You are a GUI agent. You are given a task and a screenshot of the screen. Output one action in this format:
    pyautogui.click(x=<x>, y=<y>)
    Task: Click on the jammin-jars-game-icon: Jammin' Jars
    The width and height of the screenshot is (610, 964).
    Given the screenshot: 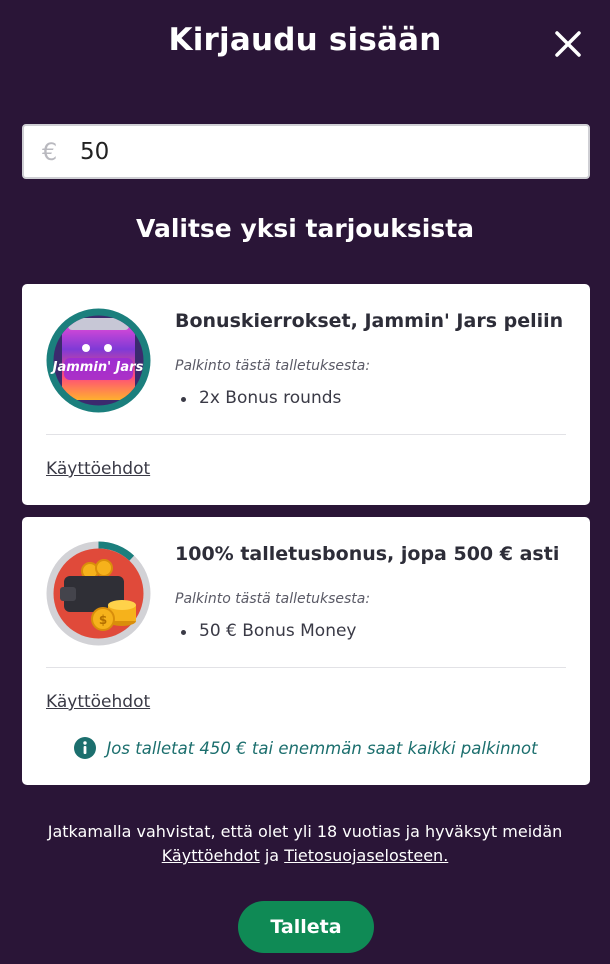 What is the action you would take?
    pyautogui.click(x=98, y=360)
    